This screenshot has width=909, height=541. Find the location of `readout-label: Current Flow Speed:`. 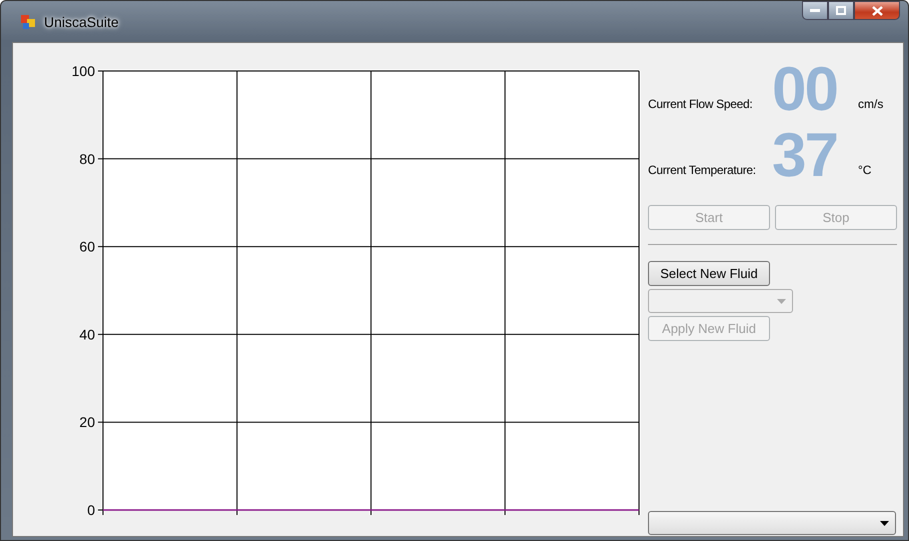

readout-label: Current Flow Speed: is located at coordinates (701, 105).